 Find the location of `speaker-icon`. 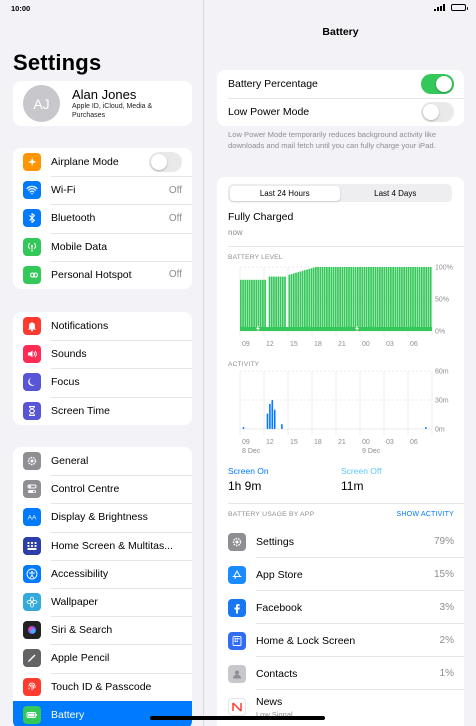

speaker-icon is located at coordinates (32, 354).